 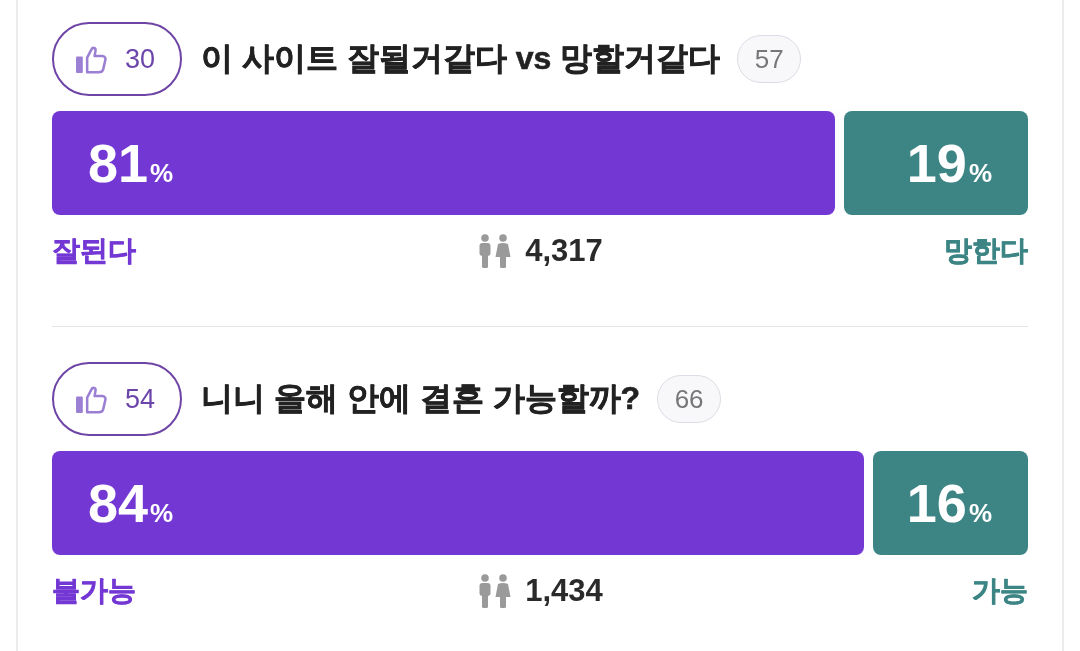 What do you see at coordinates (131, 503) in the screenshot?
I see `percent-label: 84%` at bounding box center [131, 503].